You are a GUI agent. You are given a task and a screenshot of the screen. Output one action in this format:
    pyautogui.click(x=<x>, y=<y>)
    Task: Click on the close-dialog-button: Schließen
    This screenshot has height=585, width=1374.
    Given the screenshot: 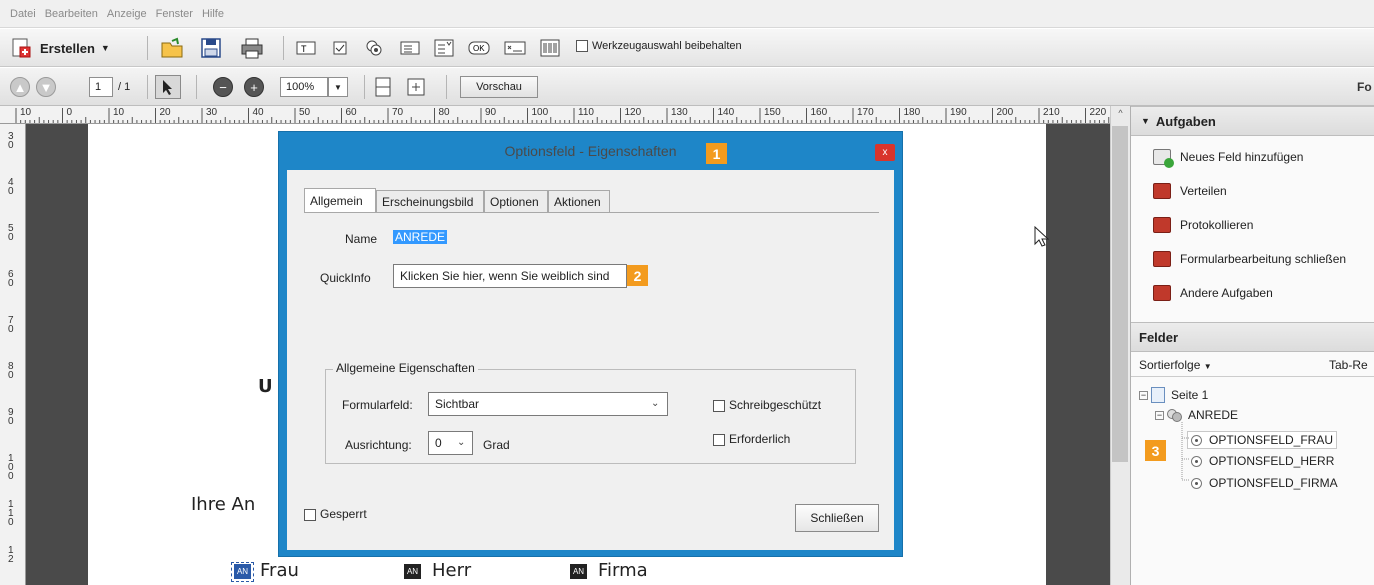 What is the action you would take?
    pyautogui.click(x=837, y=518)
    